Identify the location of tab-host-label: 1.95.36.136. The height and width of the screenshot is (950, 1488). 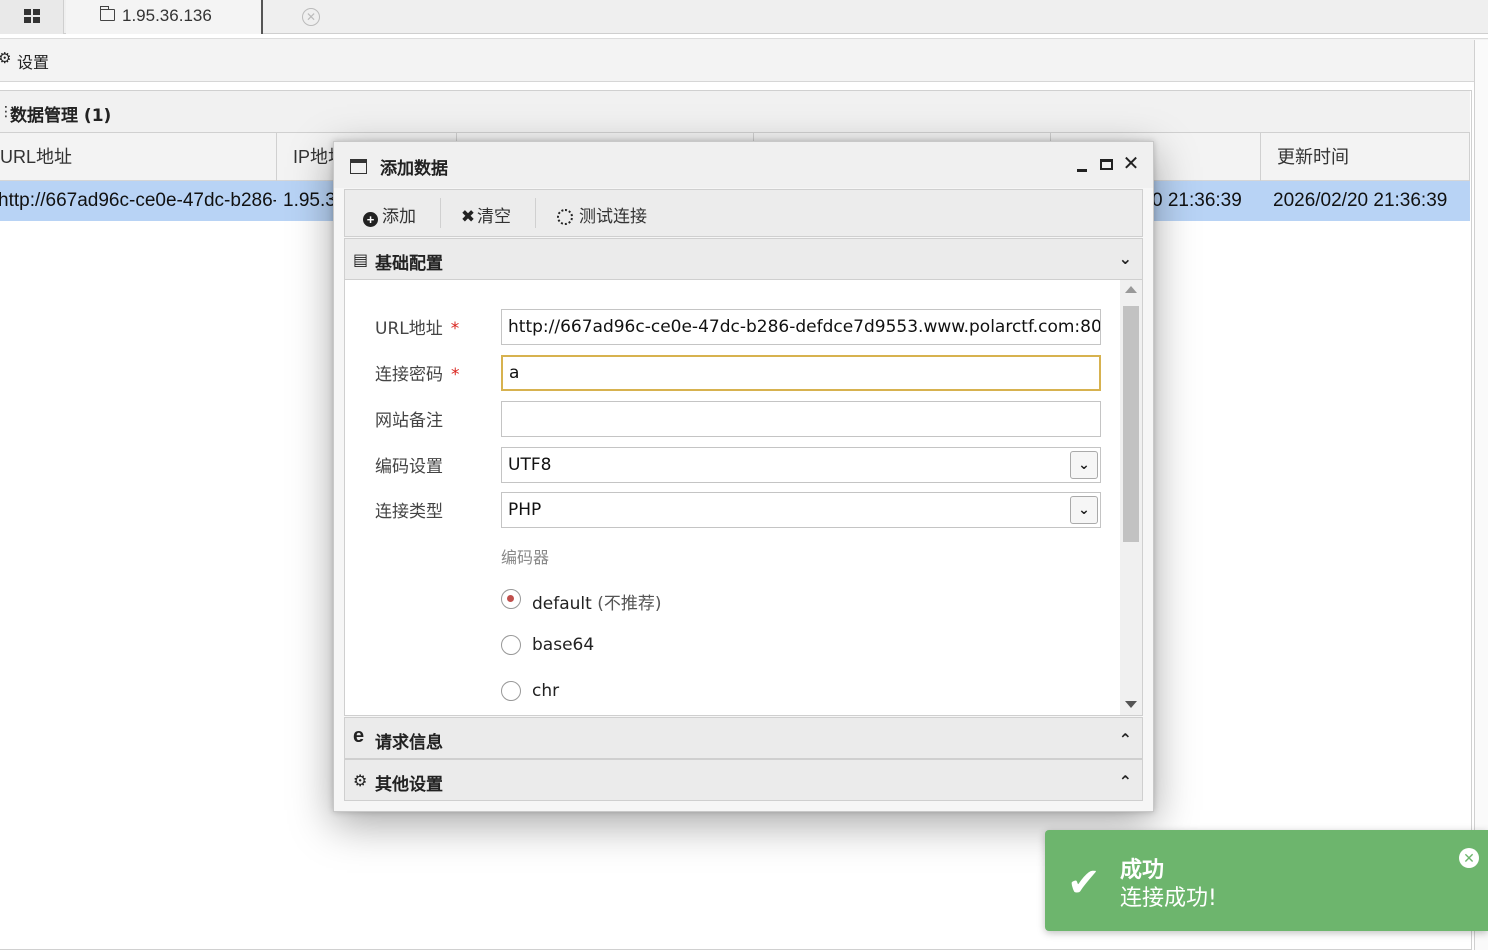
(167, 15).